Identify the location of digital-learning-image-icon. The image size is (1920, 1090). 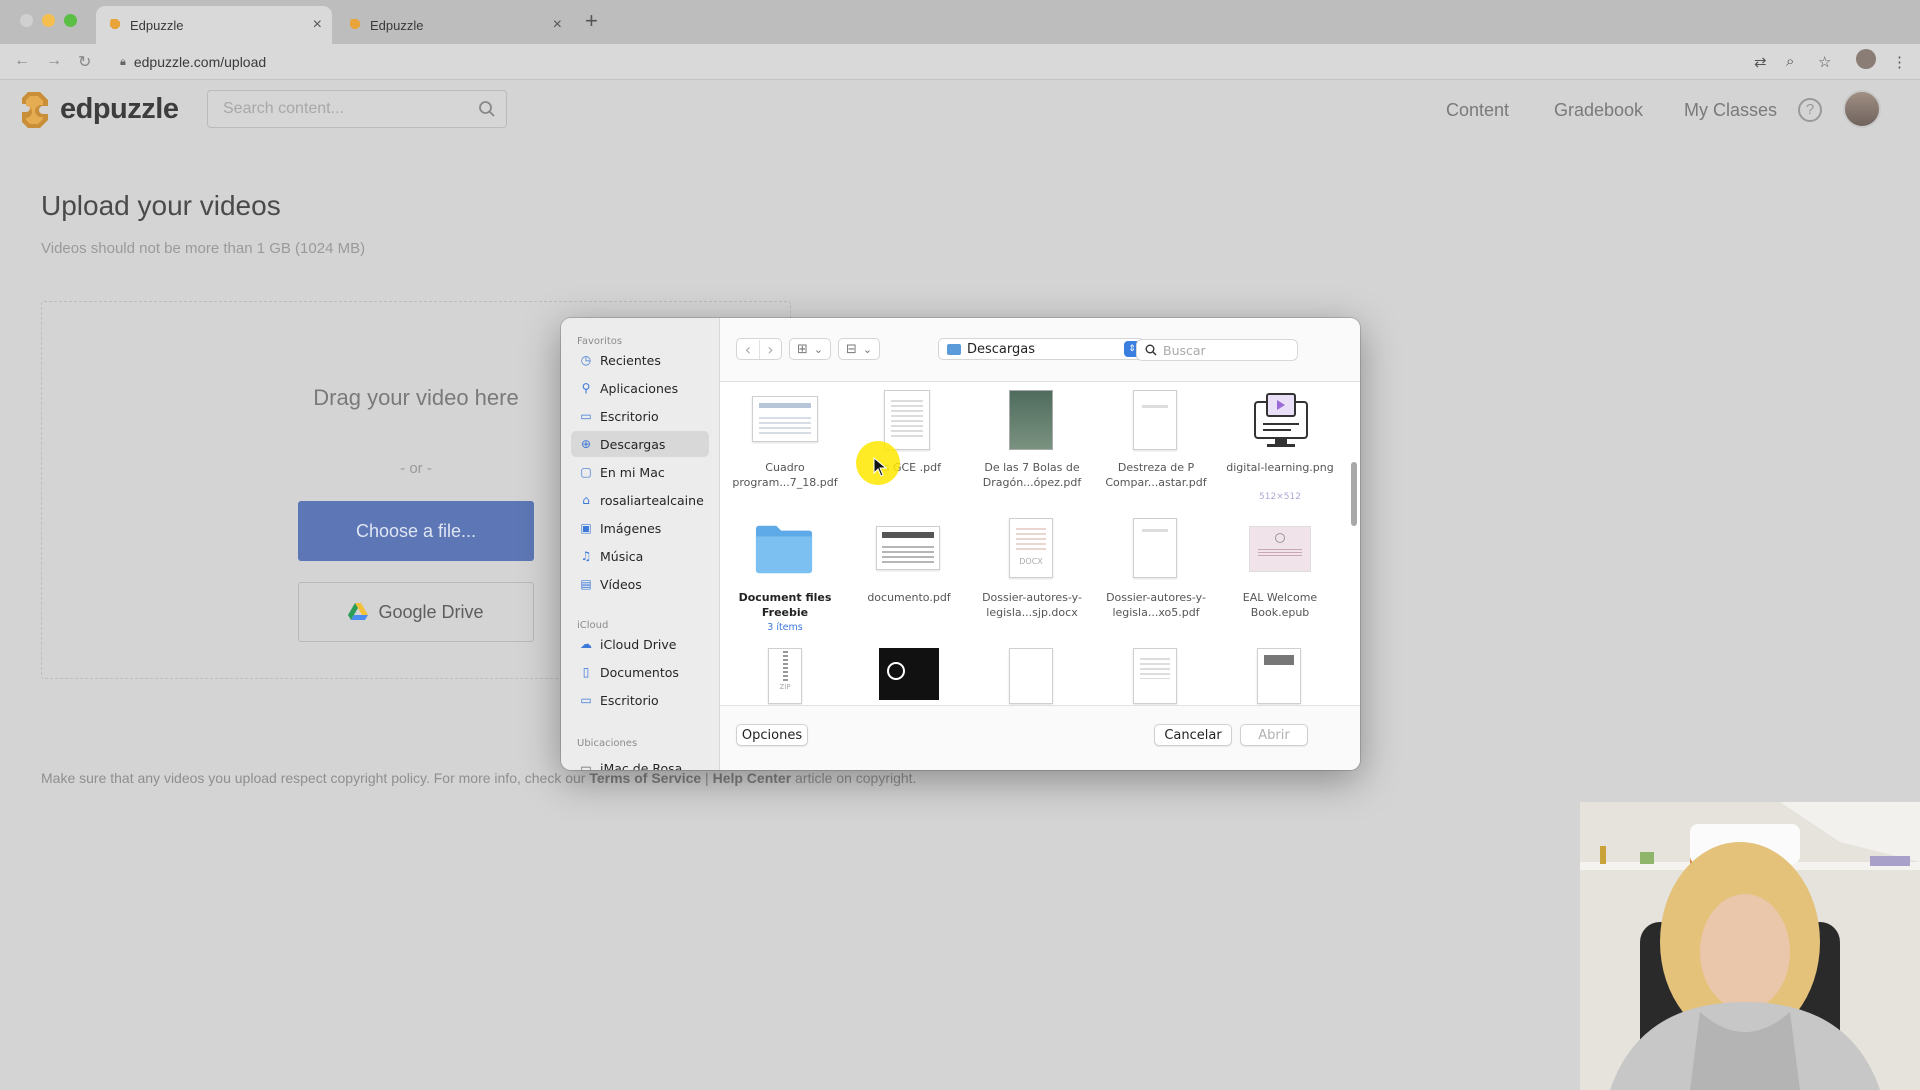
(1281, 420).